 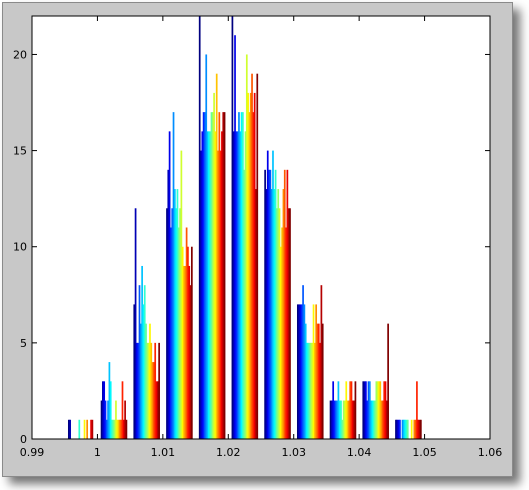 I want to click on x-tick-label: 1.03, so click(x=293, y=452).